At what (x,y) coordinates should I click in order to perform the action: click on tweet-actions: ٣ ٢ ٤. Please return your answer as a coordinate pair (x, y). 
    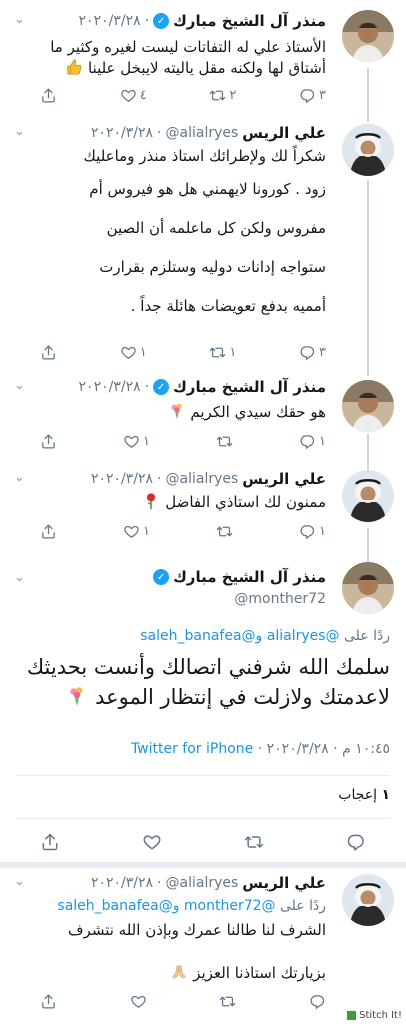
    Looking at the image, I should click on (183, 95).